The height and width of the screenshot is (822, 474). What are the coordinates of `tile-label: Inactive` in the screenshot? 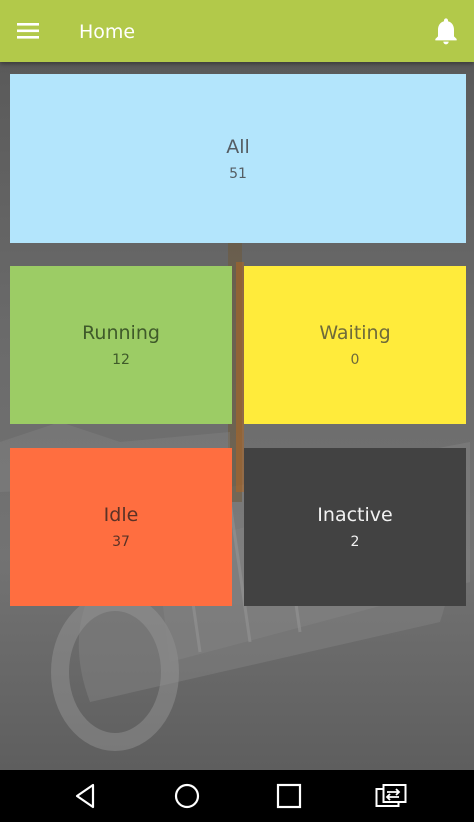 It's located at (355, 515).